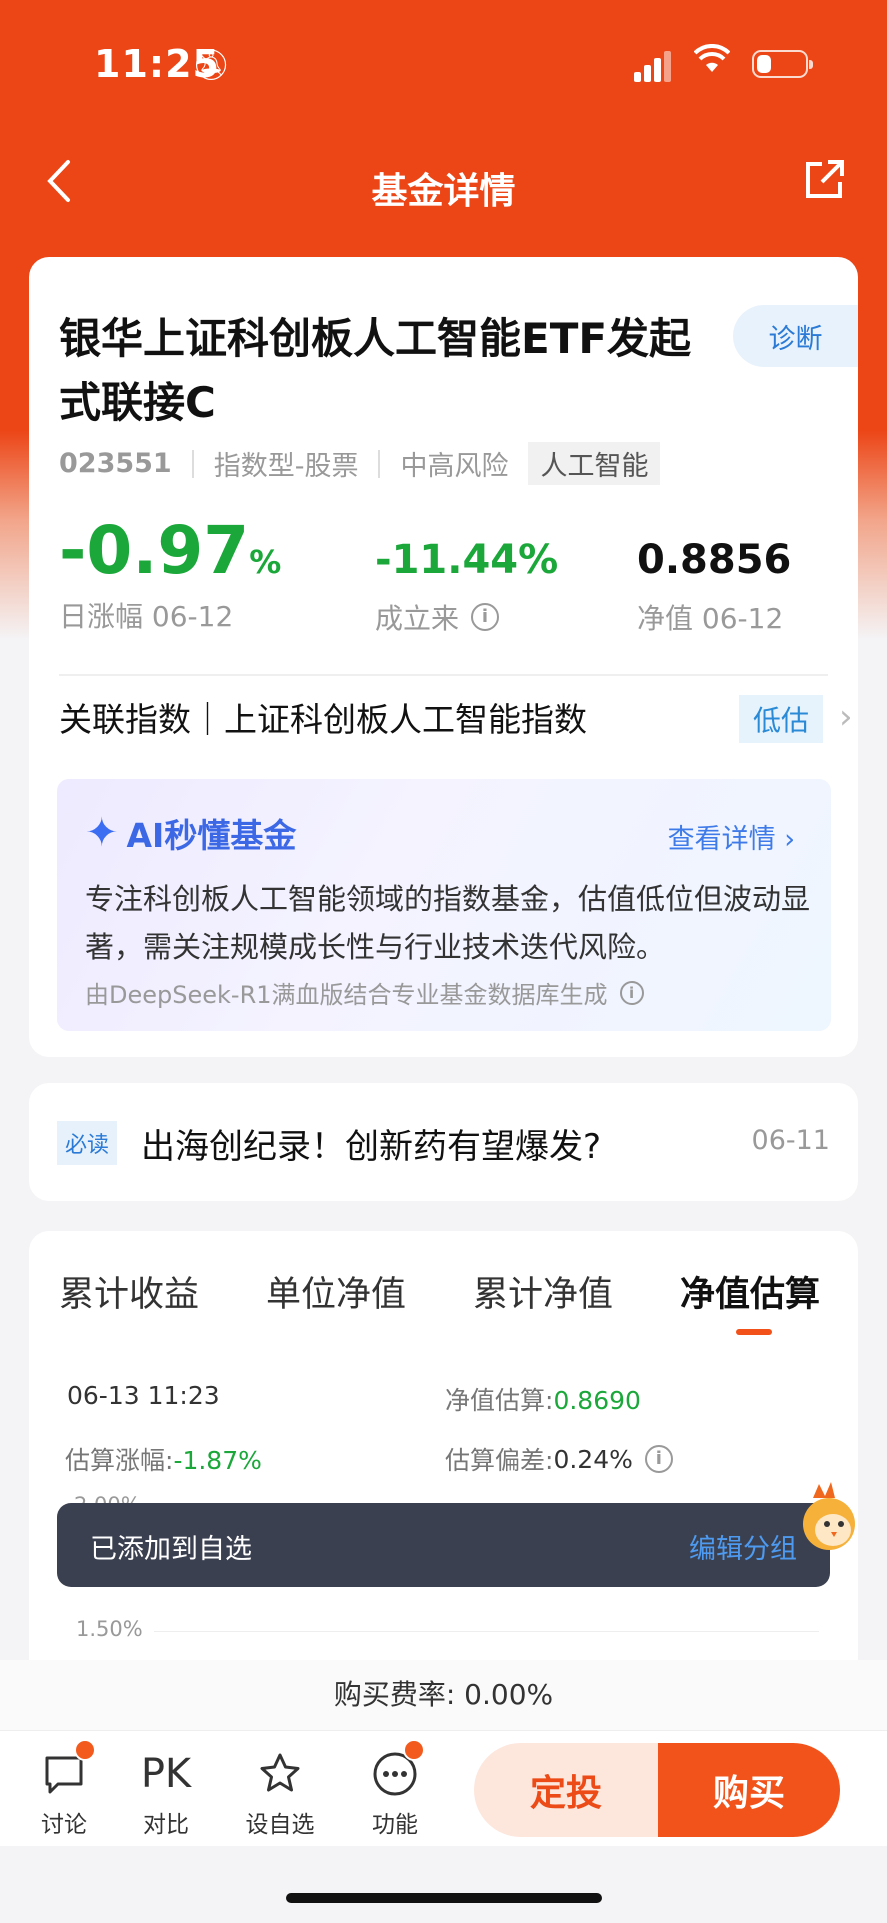 The image size is (887, 1923). I want to click on bell-muted-icon: 🔕︎, so click(211, 65).